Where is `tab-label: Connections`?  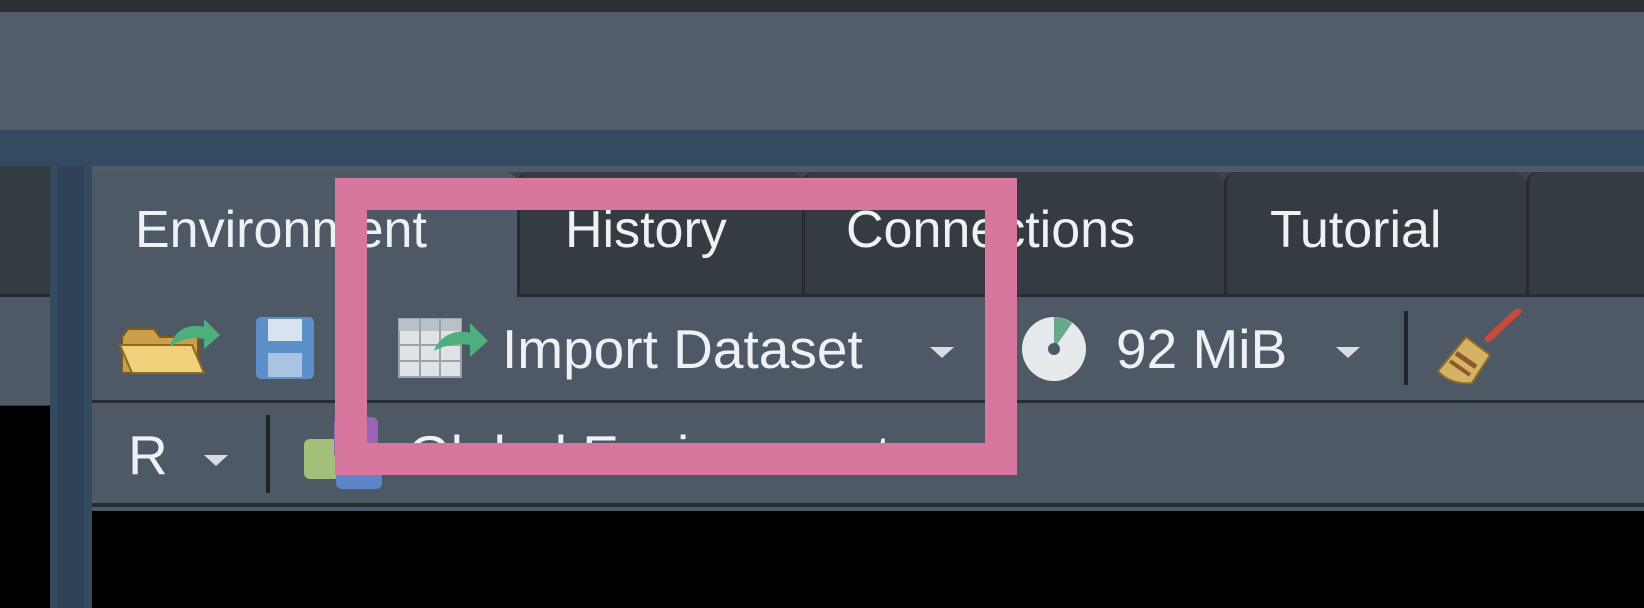
tab-label: Connections is located at coordinates (991, 230).